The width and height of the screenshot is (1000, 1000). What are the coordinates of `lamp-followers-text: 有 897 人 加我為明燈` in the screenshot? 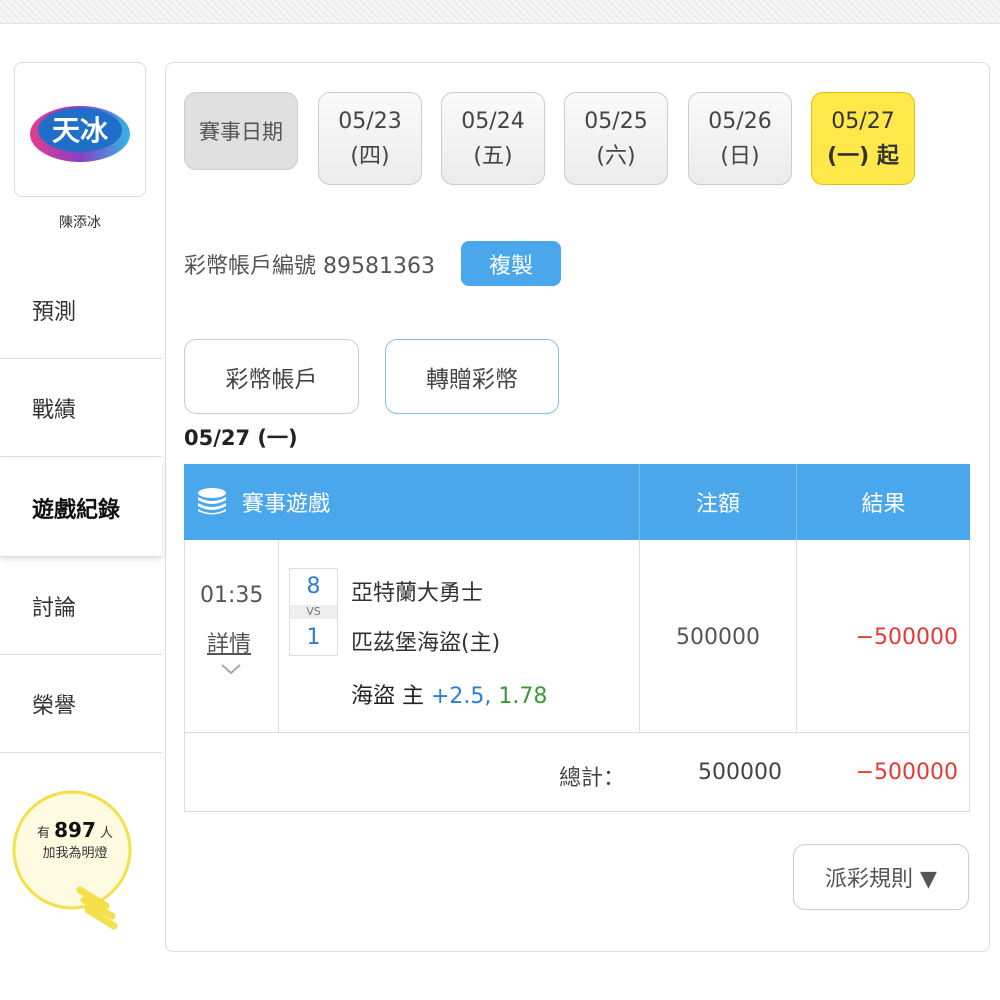 It's located at (75, 839).